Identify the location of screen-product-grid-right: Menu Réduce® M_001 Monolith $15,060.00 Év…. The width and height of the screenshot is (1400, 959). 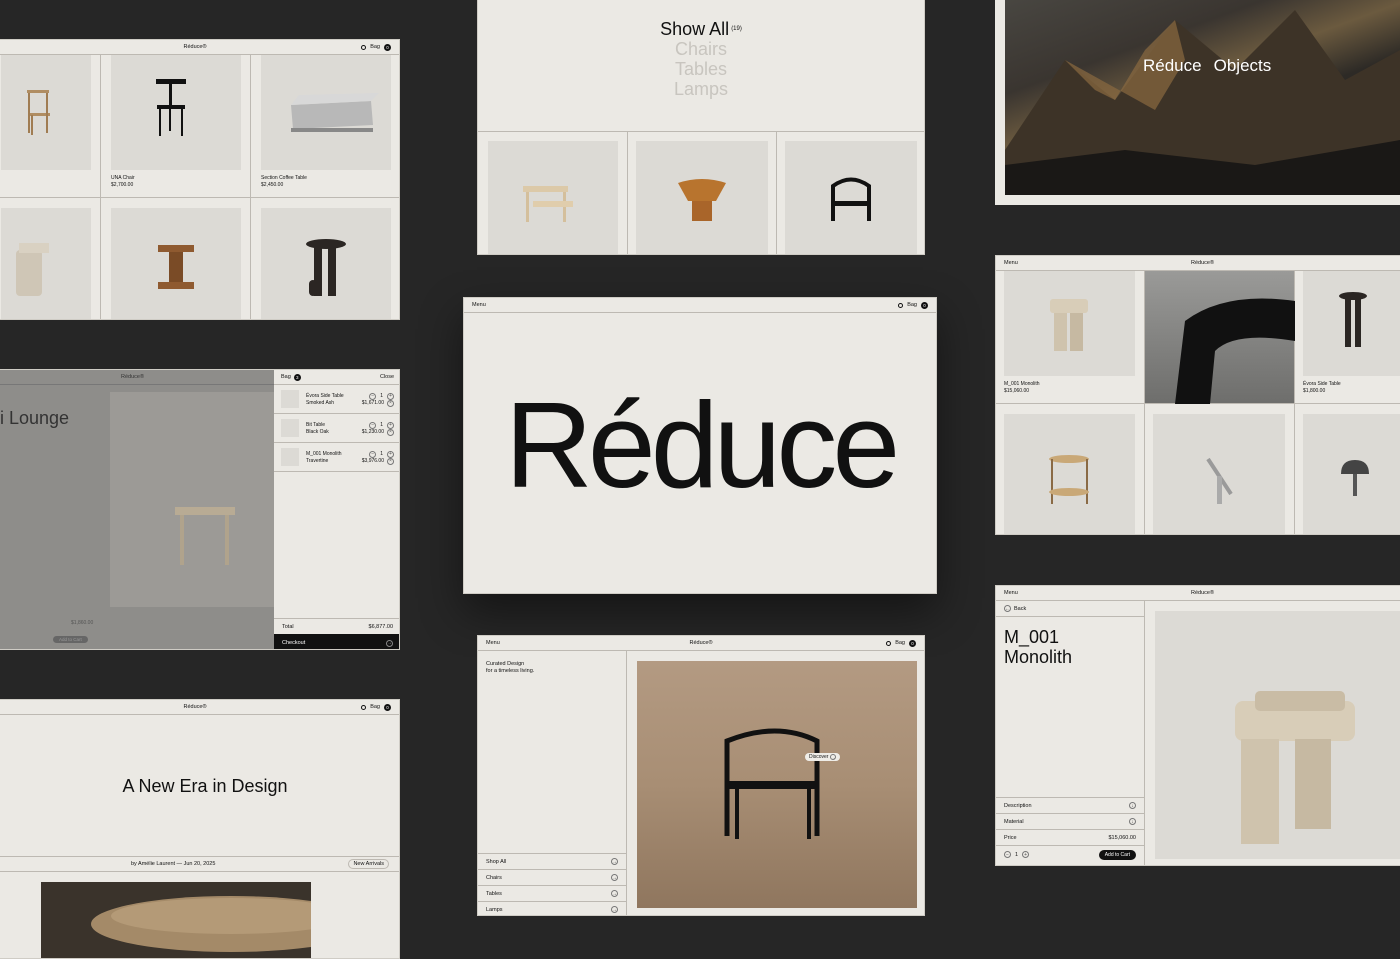
(1197, 395).